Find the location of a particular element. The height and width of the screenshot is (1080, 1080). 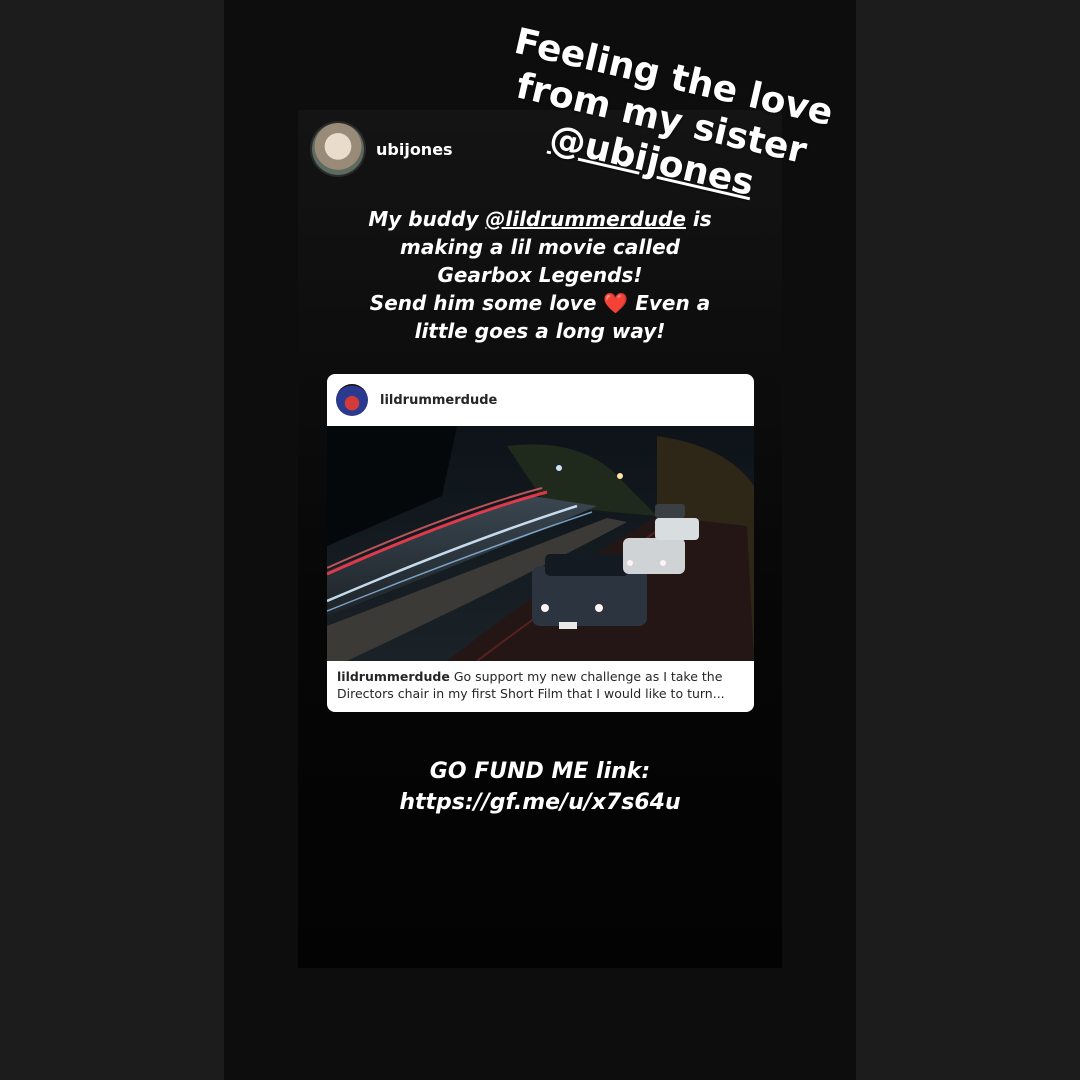

story-header: ubijones is located at coordinates (382, 149).